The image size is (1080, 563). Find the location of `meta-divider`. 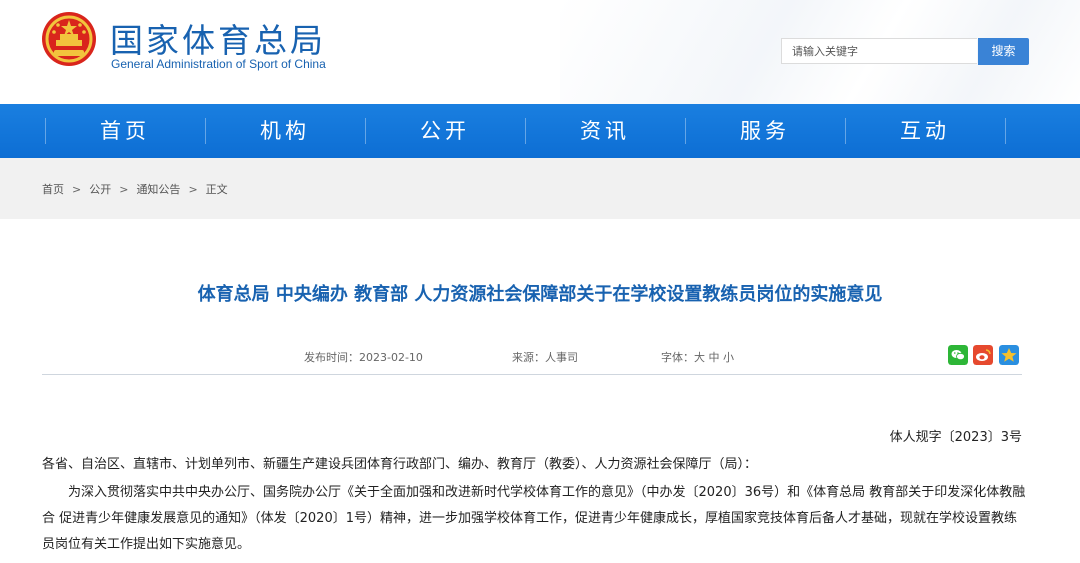

meta-divider is located at coordinates (532, 374).